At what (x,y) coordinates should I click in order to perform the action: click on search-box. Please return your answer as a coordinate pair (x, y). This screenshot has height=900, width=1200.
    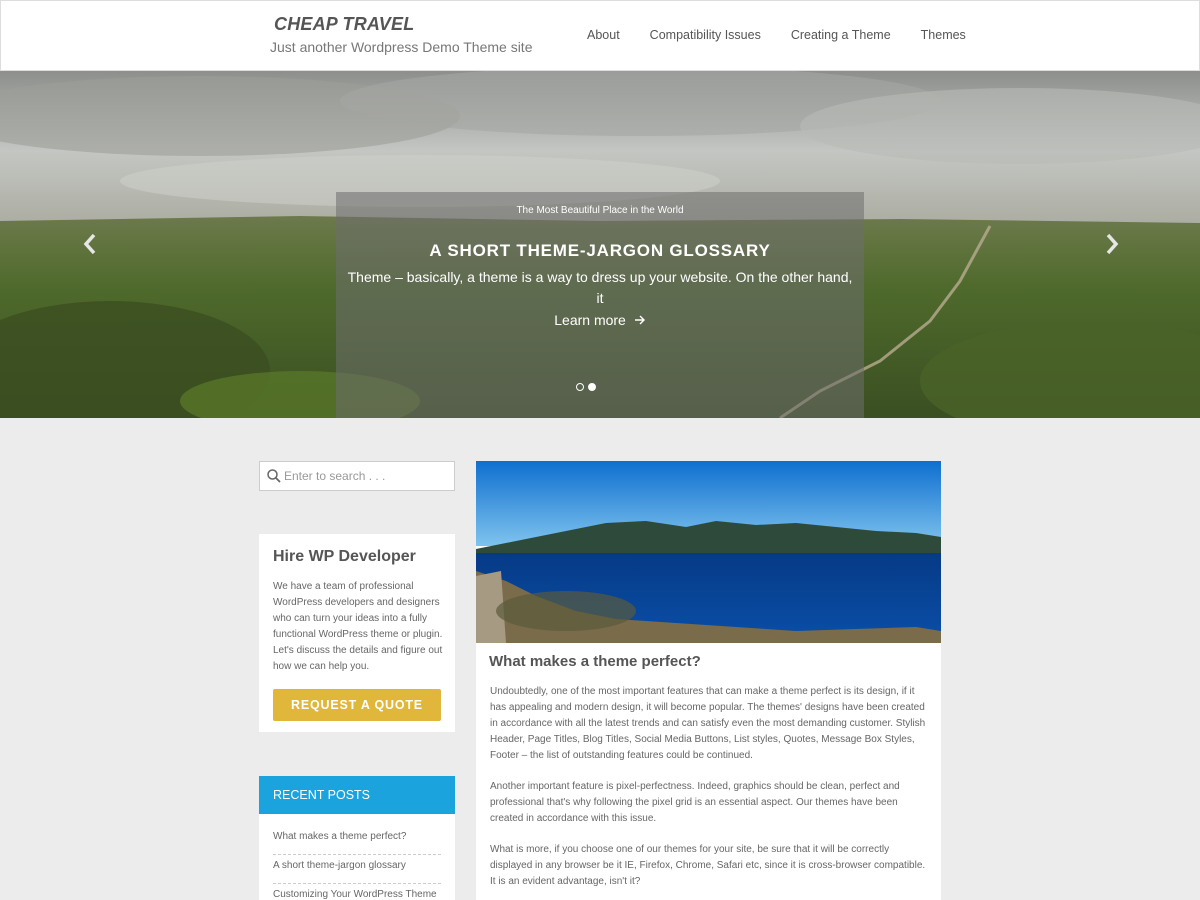
    Looking at the image, I should click on (357, 476).